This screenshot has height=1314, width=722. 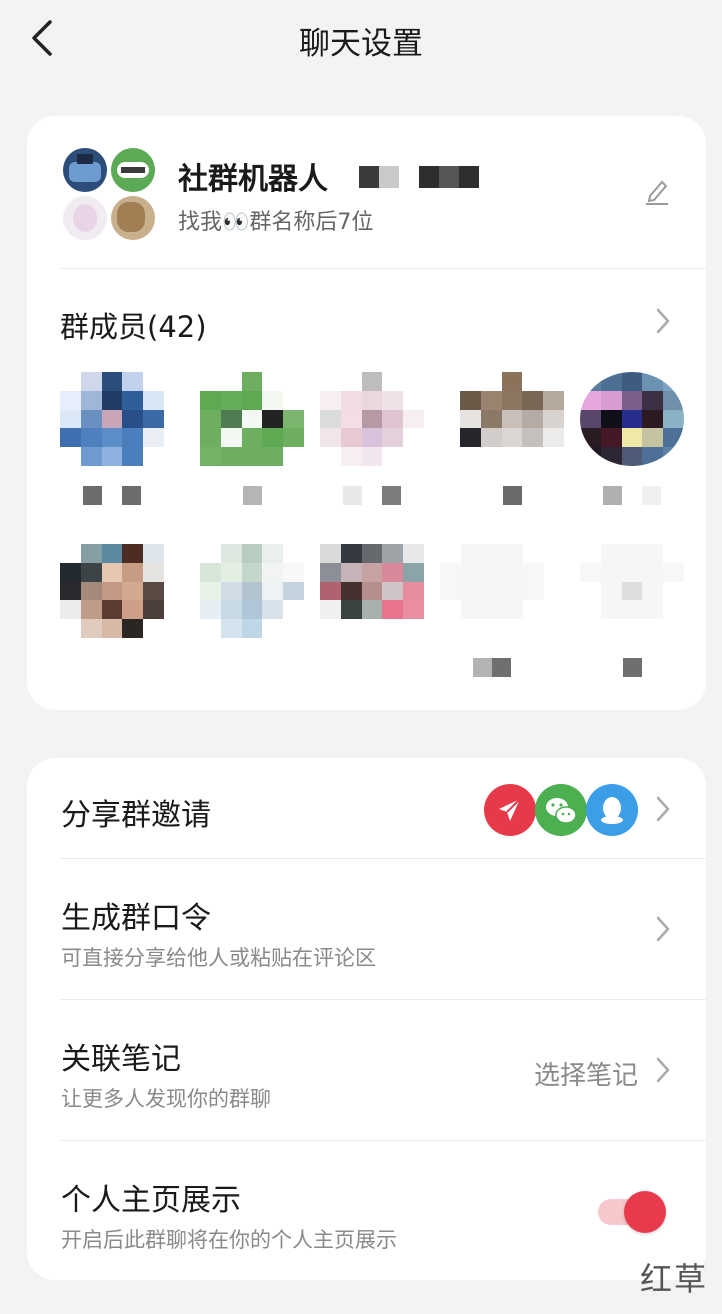 What do you see at coordinates (586, 1073) in the screenshot?
I see `select-note-value: 选择笔记` at bounding box center [586, 1073].